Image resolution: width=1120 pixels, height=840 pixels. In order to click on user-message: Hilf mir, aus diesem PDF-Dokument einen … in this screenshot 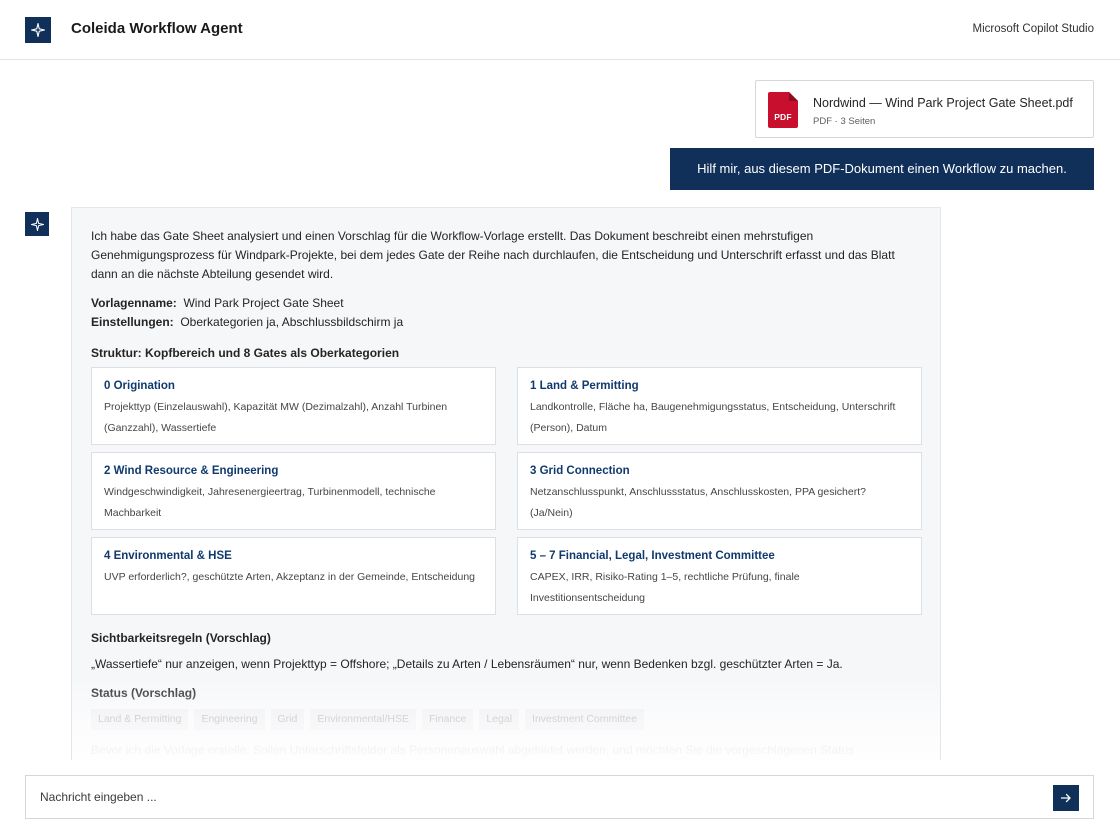, I will do `click(882, 169)`.